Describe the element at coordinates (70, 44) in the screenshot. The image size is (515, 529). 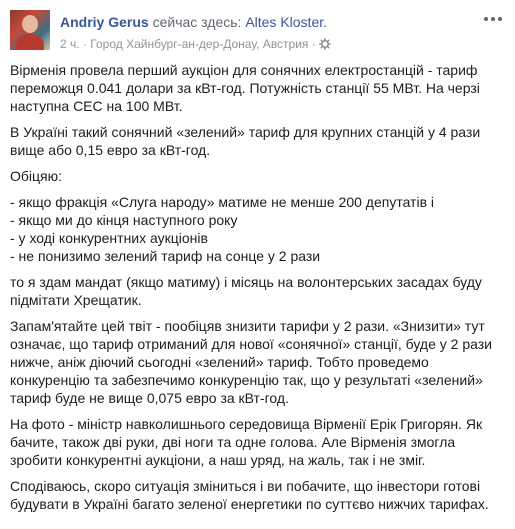
I see `post-time: 2 ч.` at that location.